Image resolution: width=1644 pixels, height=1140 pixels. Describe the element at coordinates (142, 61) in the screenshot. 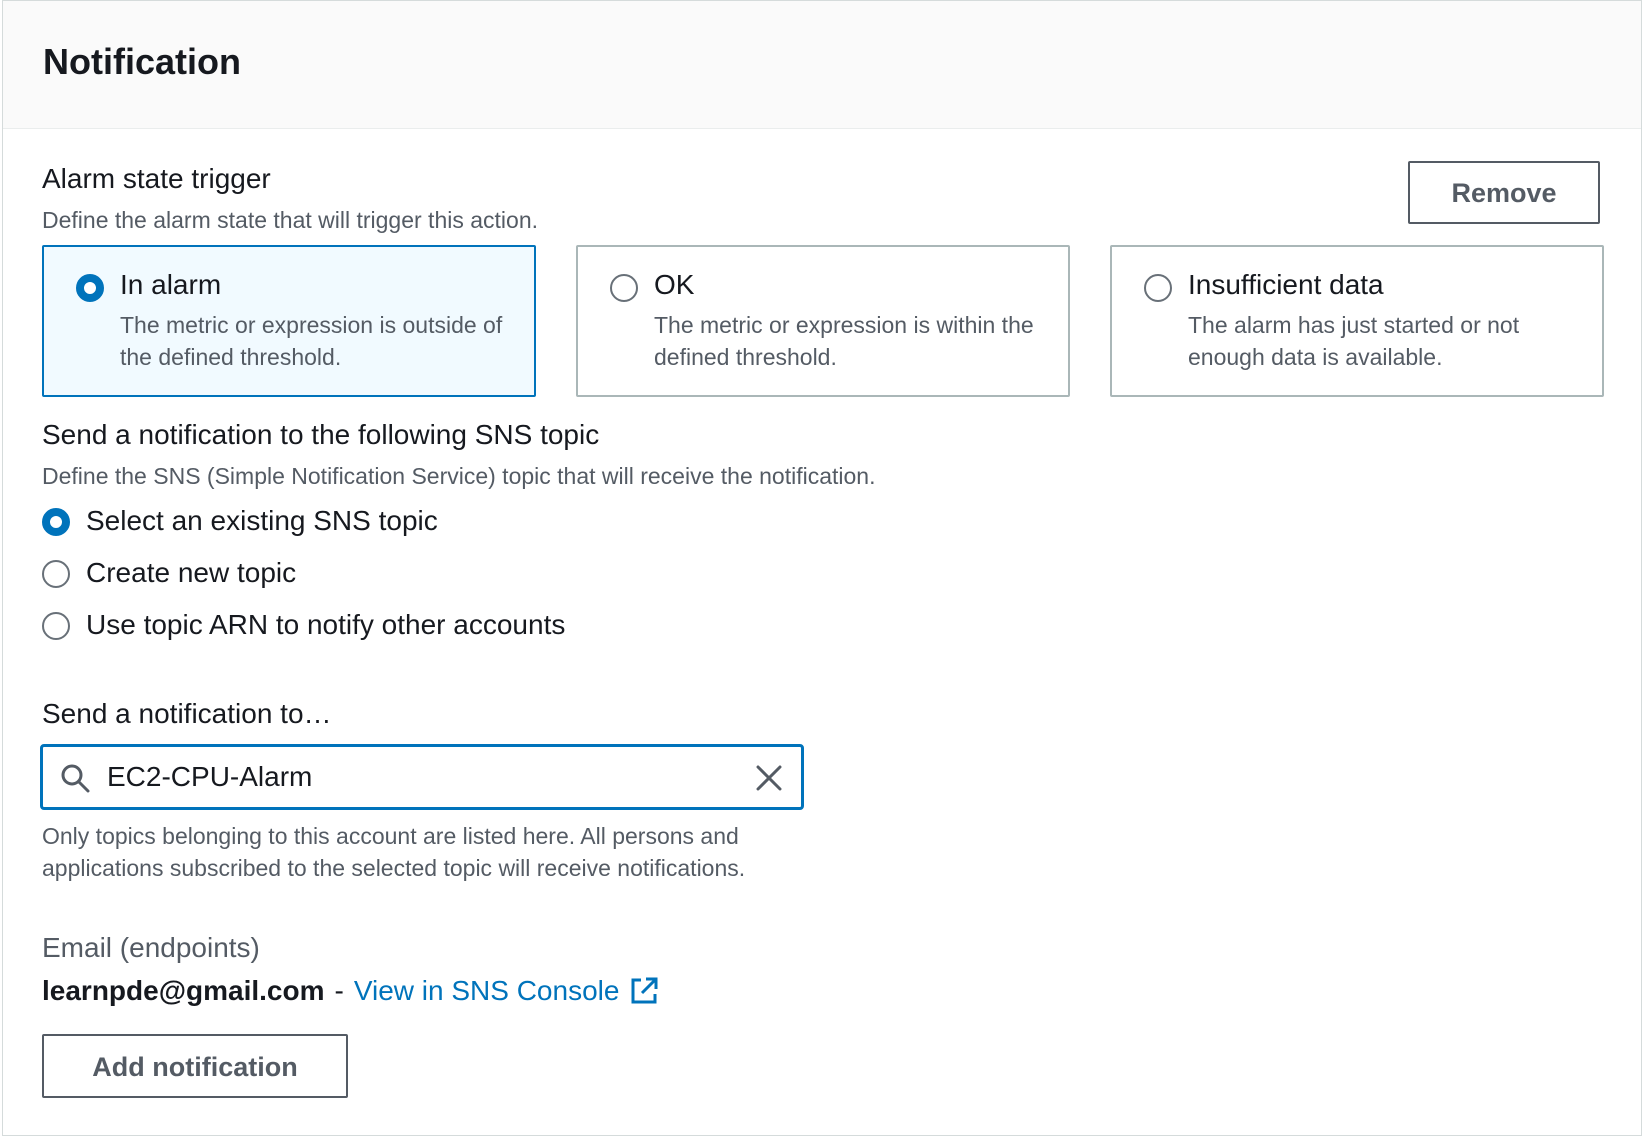

I see `panel-title: Notification` at that location.